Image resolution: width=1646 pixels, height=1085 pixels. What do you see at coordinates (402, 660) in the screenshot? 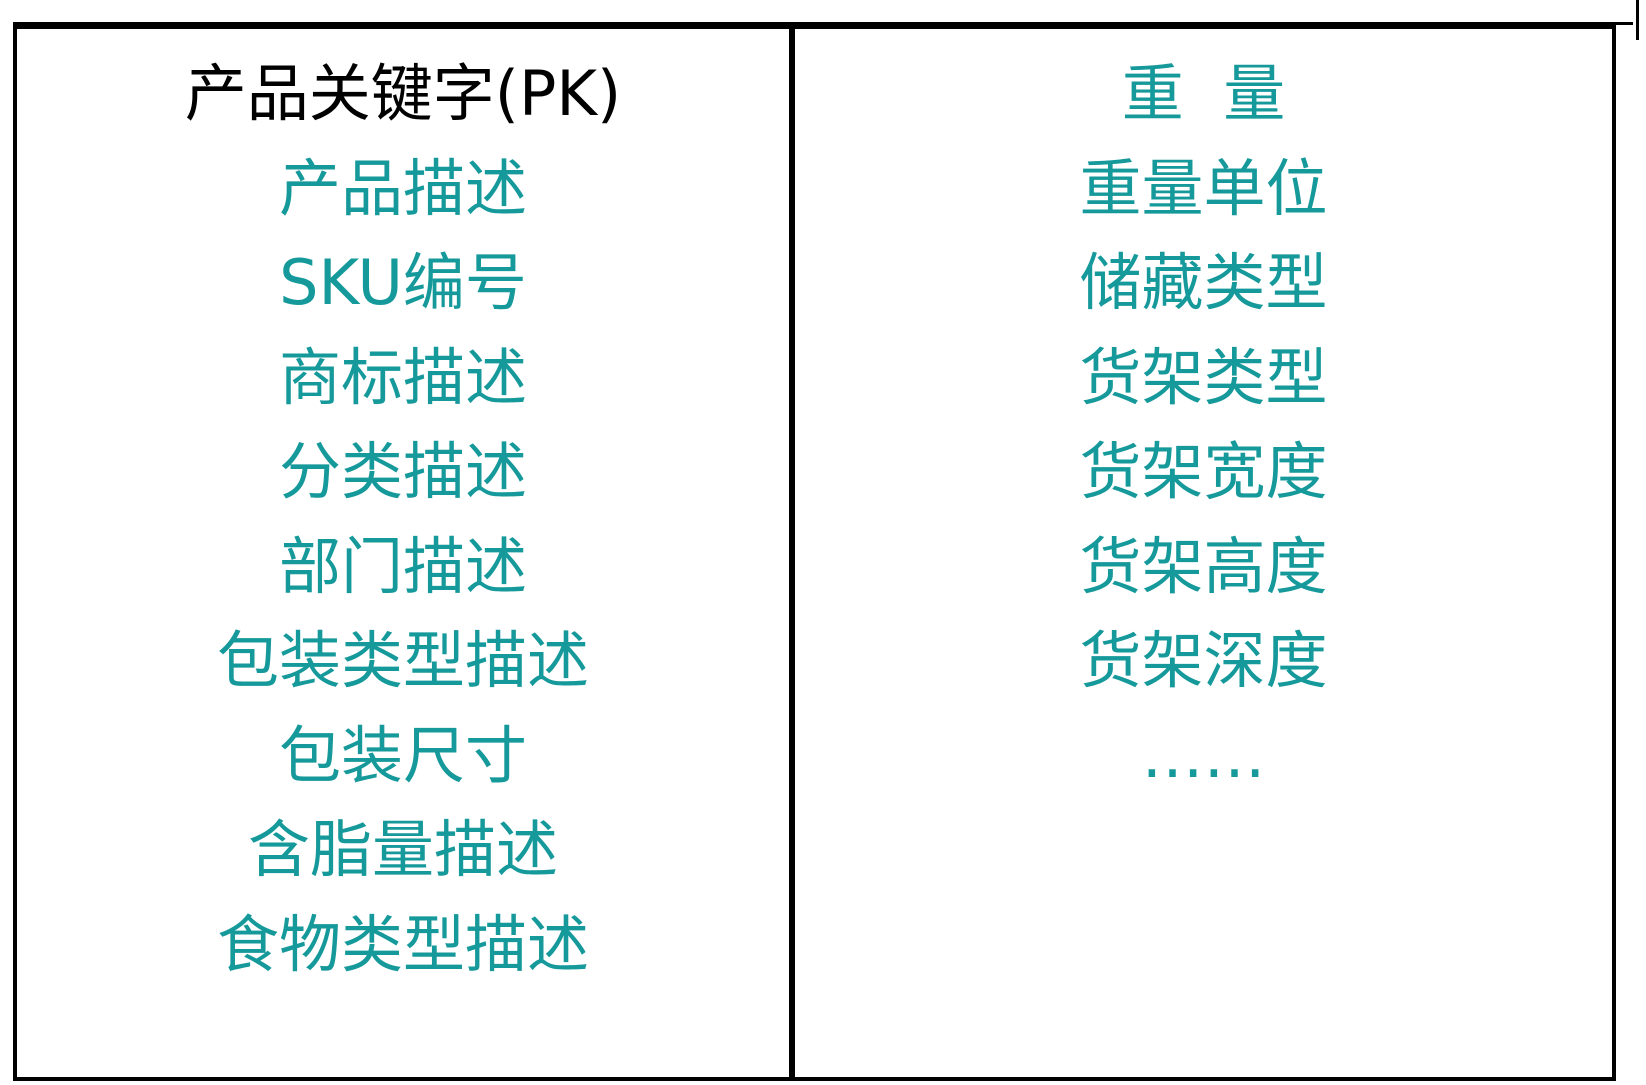
I see `attribute-item: 包装类型描述` at bounding box center [402, 660].